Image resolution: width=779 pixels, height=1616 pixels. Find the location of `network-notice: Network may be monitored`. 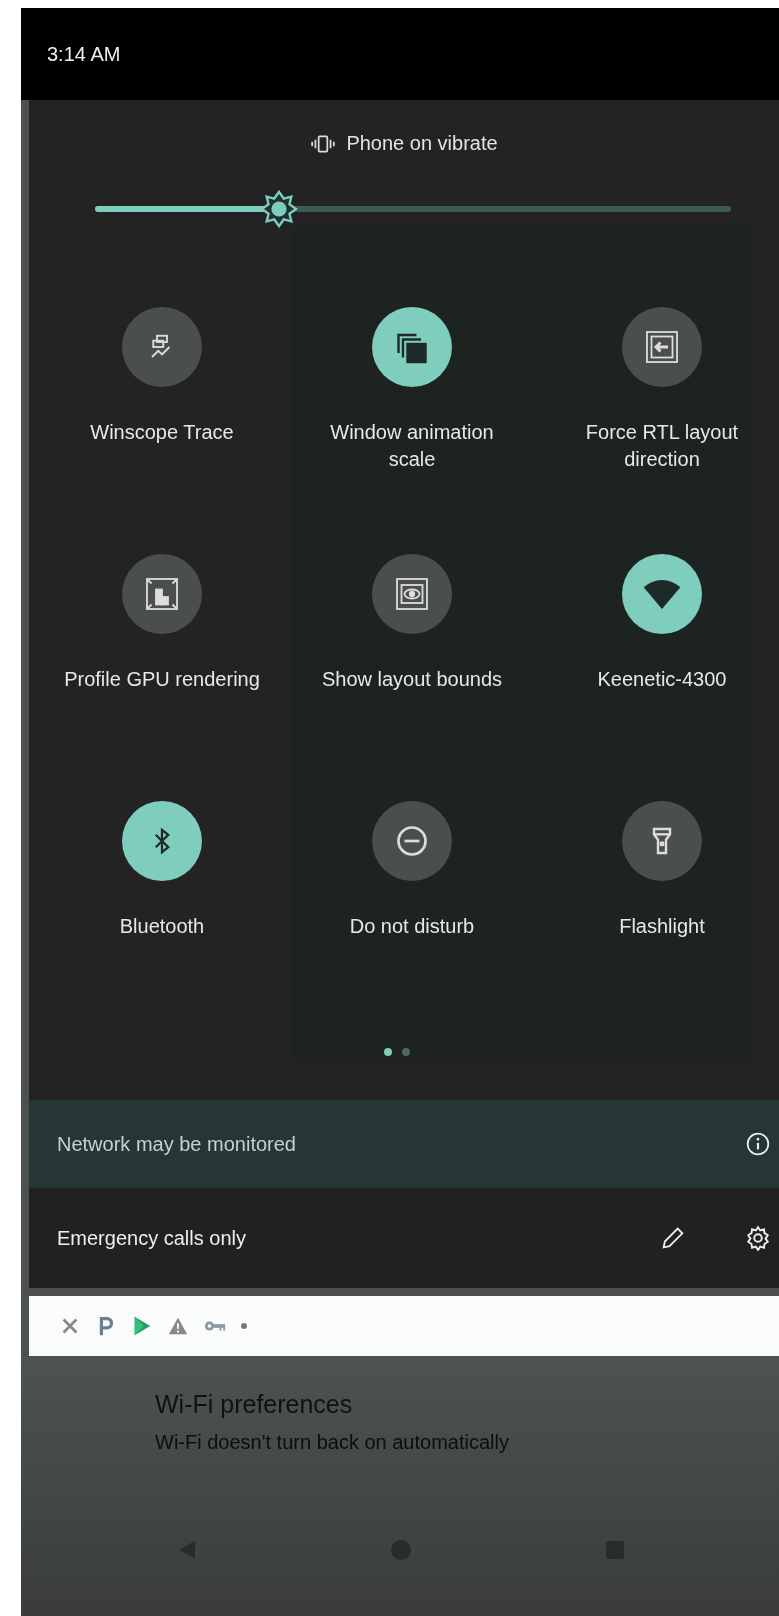

network-notice: Network may be monitored is located at coordinates (176, 1144).